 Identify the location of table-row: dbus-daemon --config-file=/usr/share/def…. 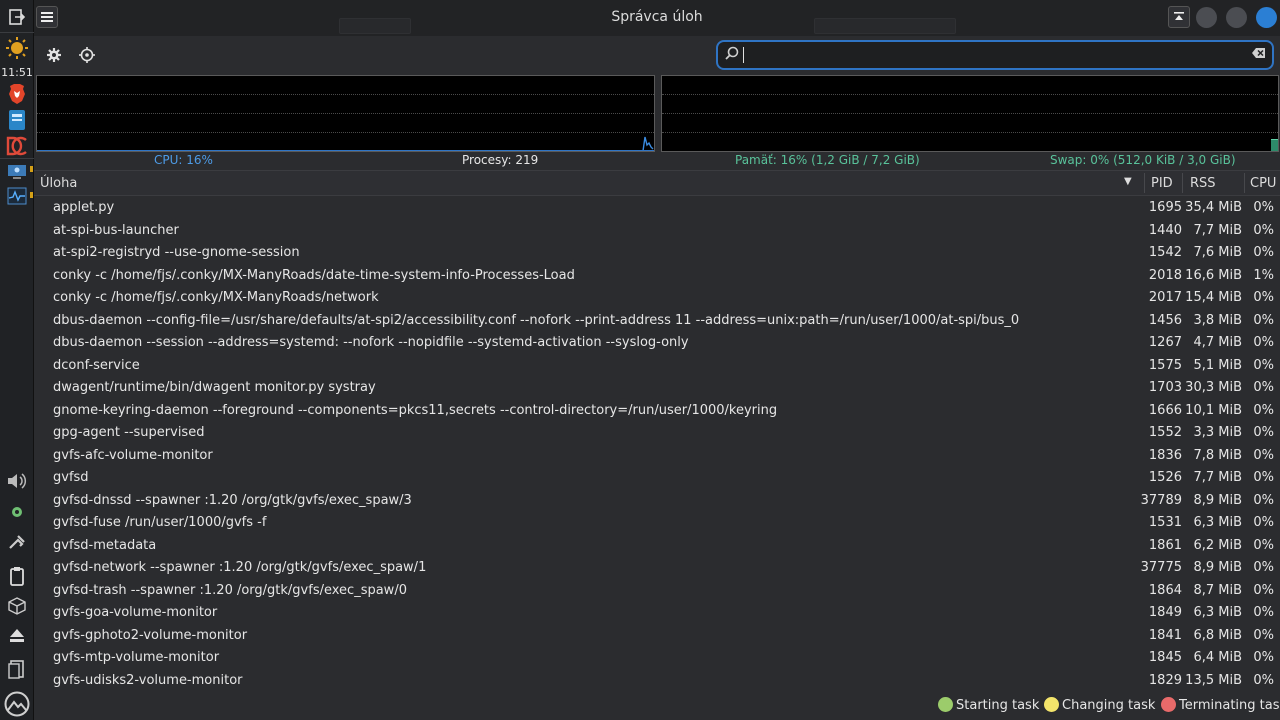
(657, 321).